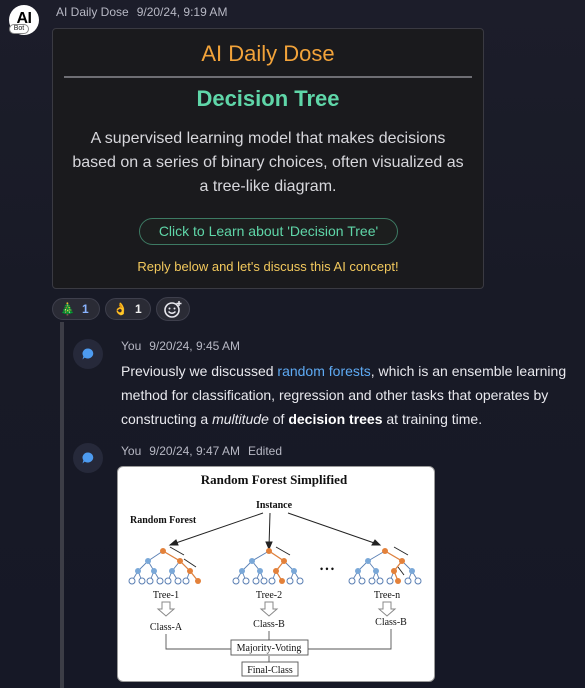 The height and width of the screenshot is (688, 585). I want to click on reaction-ok-hand: 👌 1, so click(128, 309).